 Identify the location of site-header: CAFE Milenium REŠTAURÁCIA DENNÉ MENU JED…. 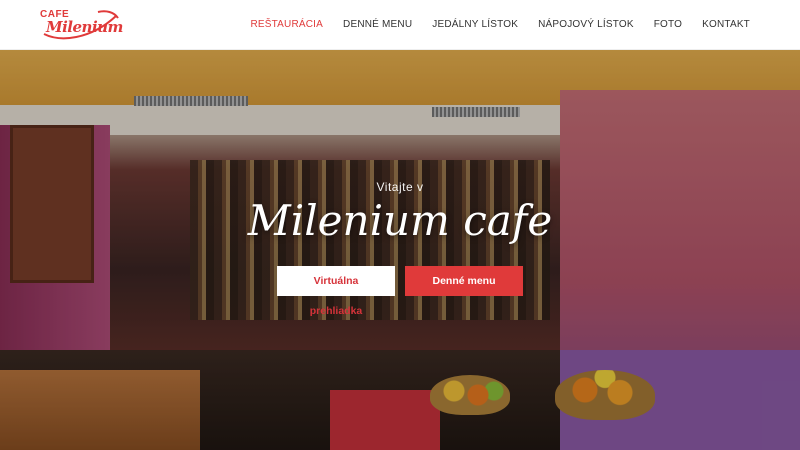
(400, 25).